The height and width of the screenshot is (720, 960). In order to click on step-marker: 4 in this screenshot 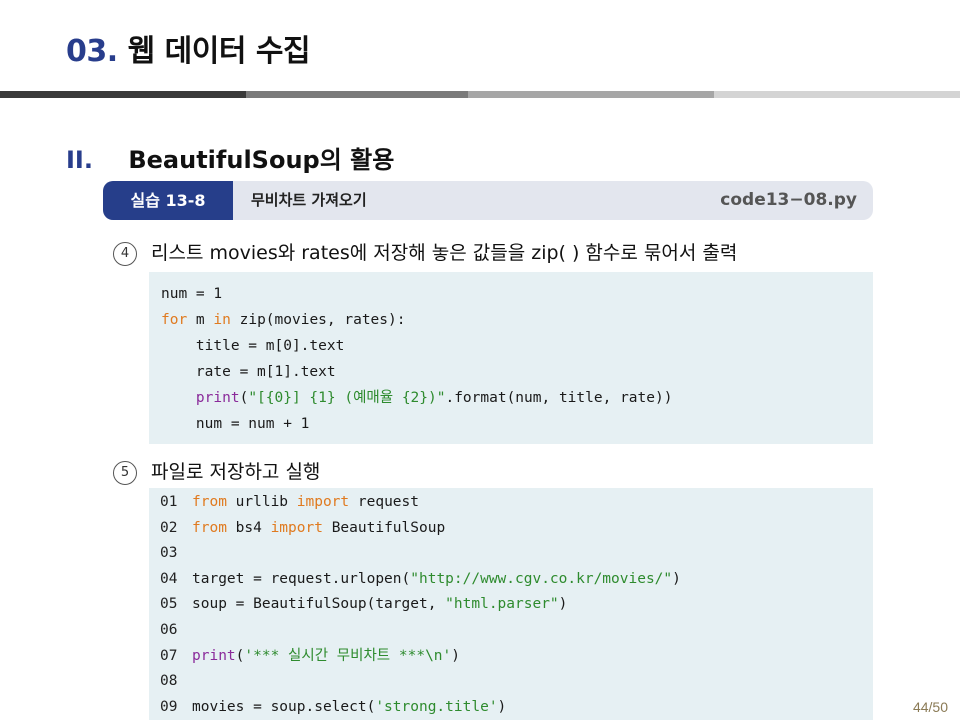, I will do `click(125, 254)`.